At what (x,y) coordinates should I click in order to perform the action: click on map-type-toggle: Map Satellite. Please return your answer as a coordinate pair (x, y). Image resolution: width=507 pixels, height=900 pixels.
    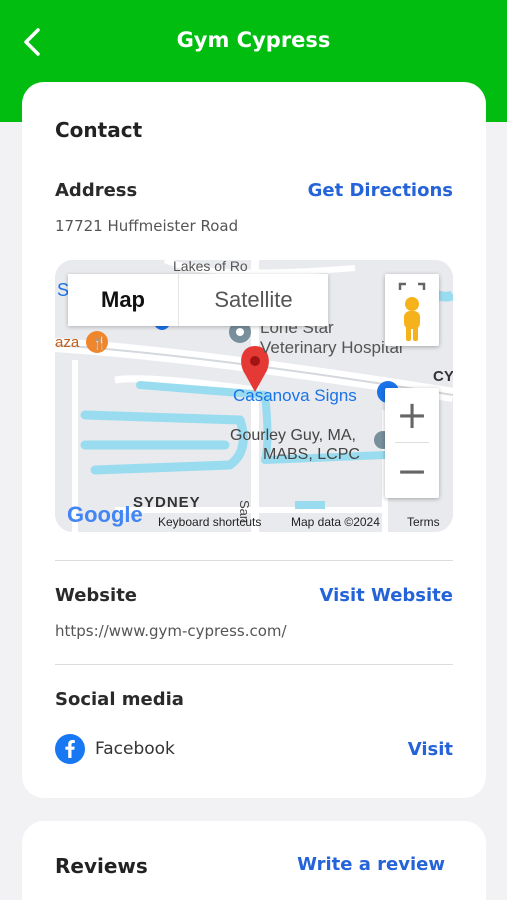
    Looking at the image, I should click on (198, 300).